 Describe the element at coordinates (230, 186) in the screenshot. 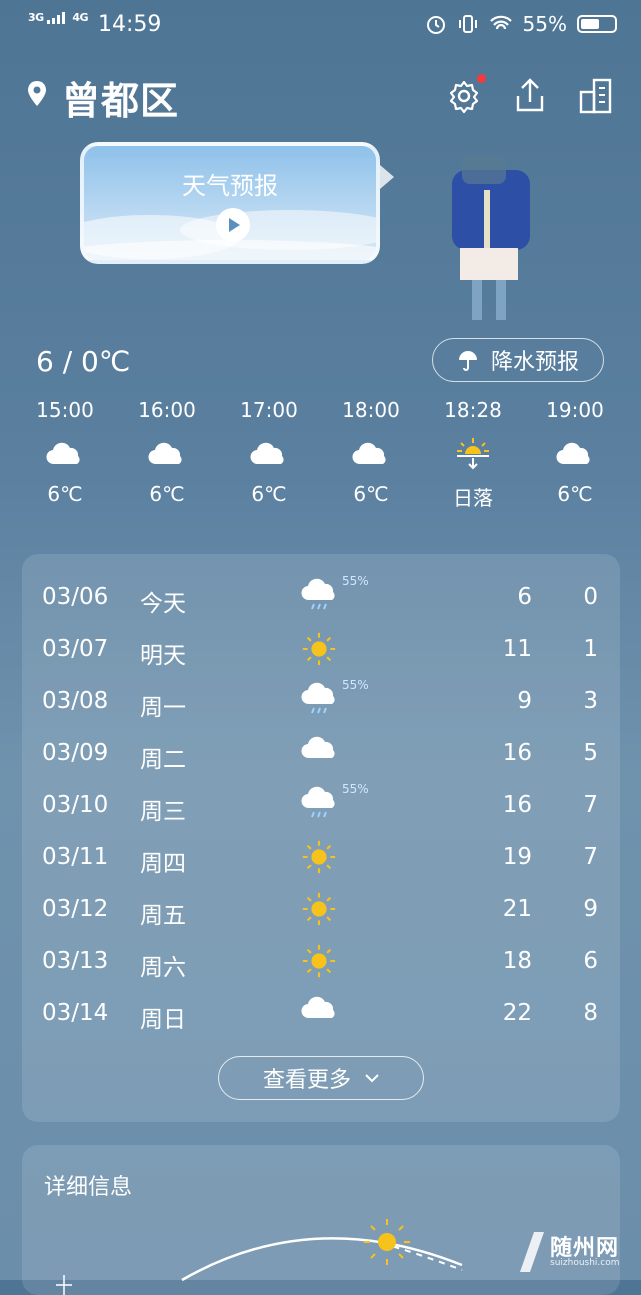

I see `video-title: 天气预报` at that location.